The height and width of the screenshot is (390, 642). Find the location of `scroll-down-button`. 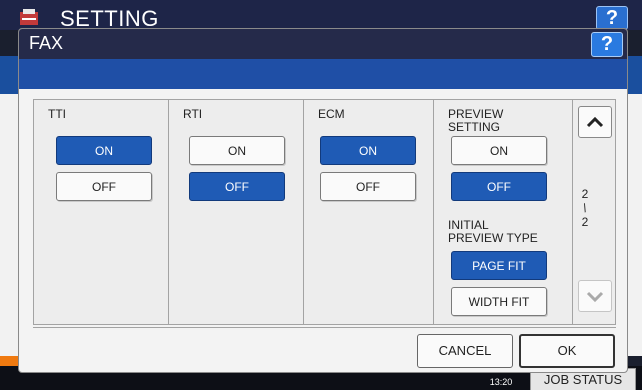

scroll-down-button is located at coordinates (595, 296).